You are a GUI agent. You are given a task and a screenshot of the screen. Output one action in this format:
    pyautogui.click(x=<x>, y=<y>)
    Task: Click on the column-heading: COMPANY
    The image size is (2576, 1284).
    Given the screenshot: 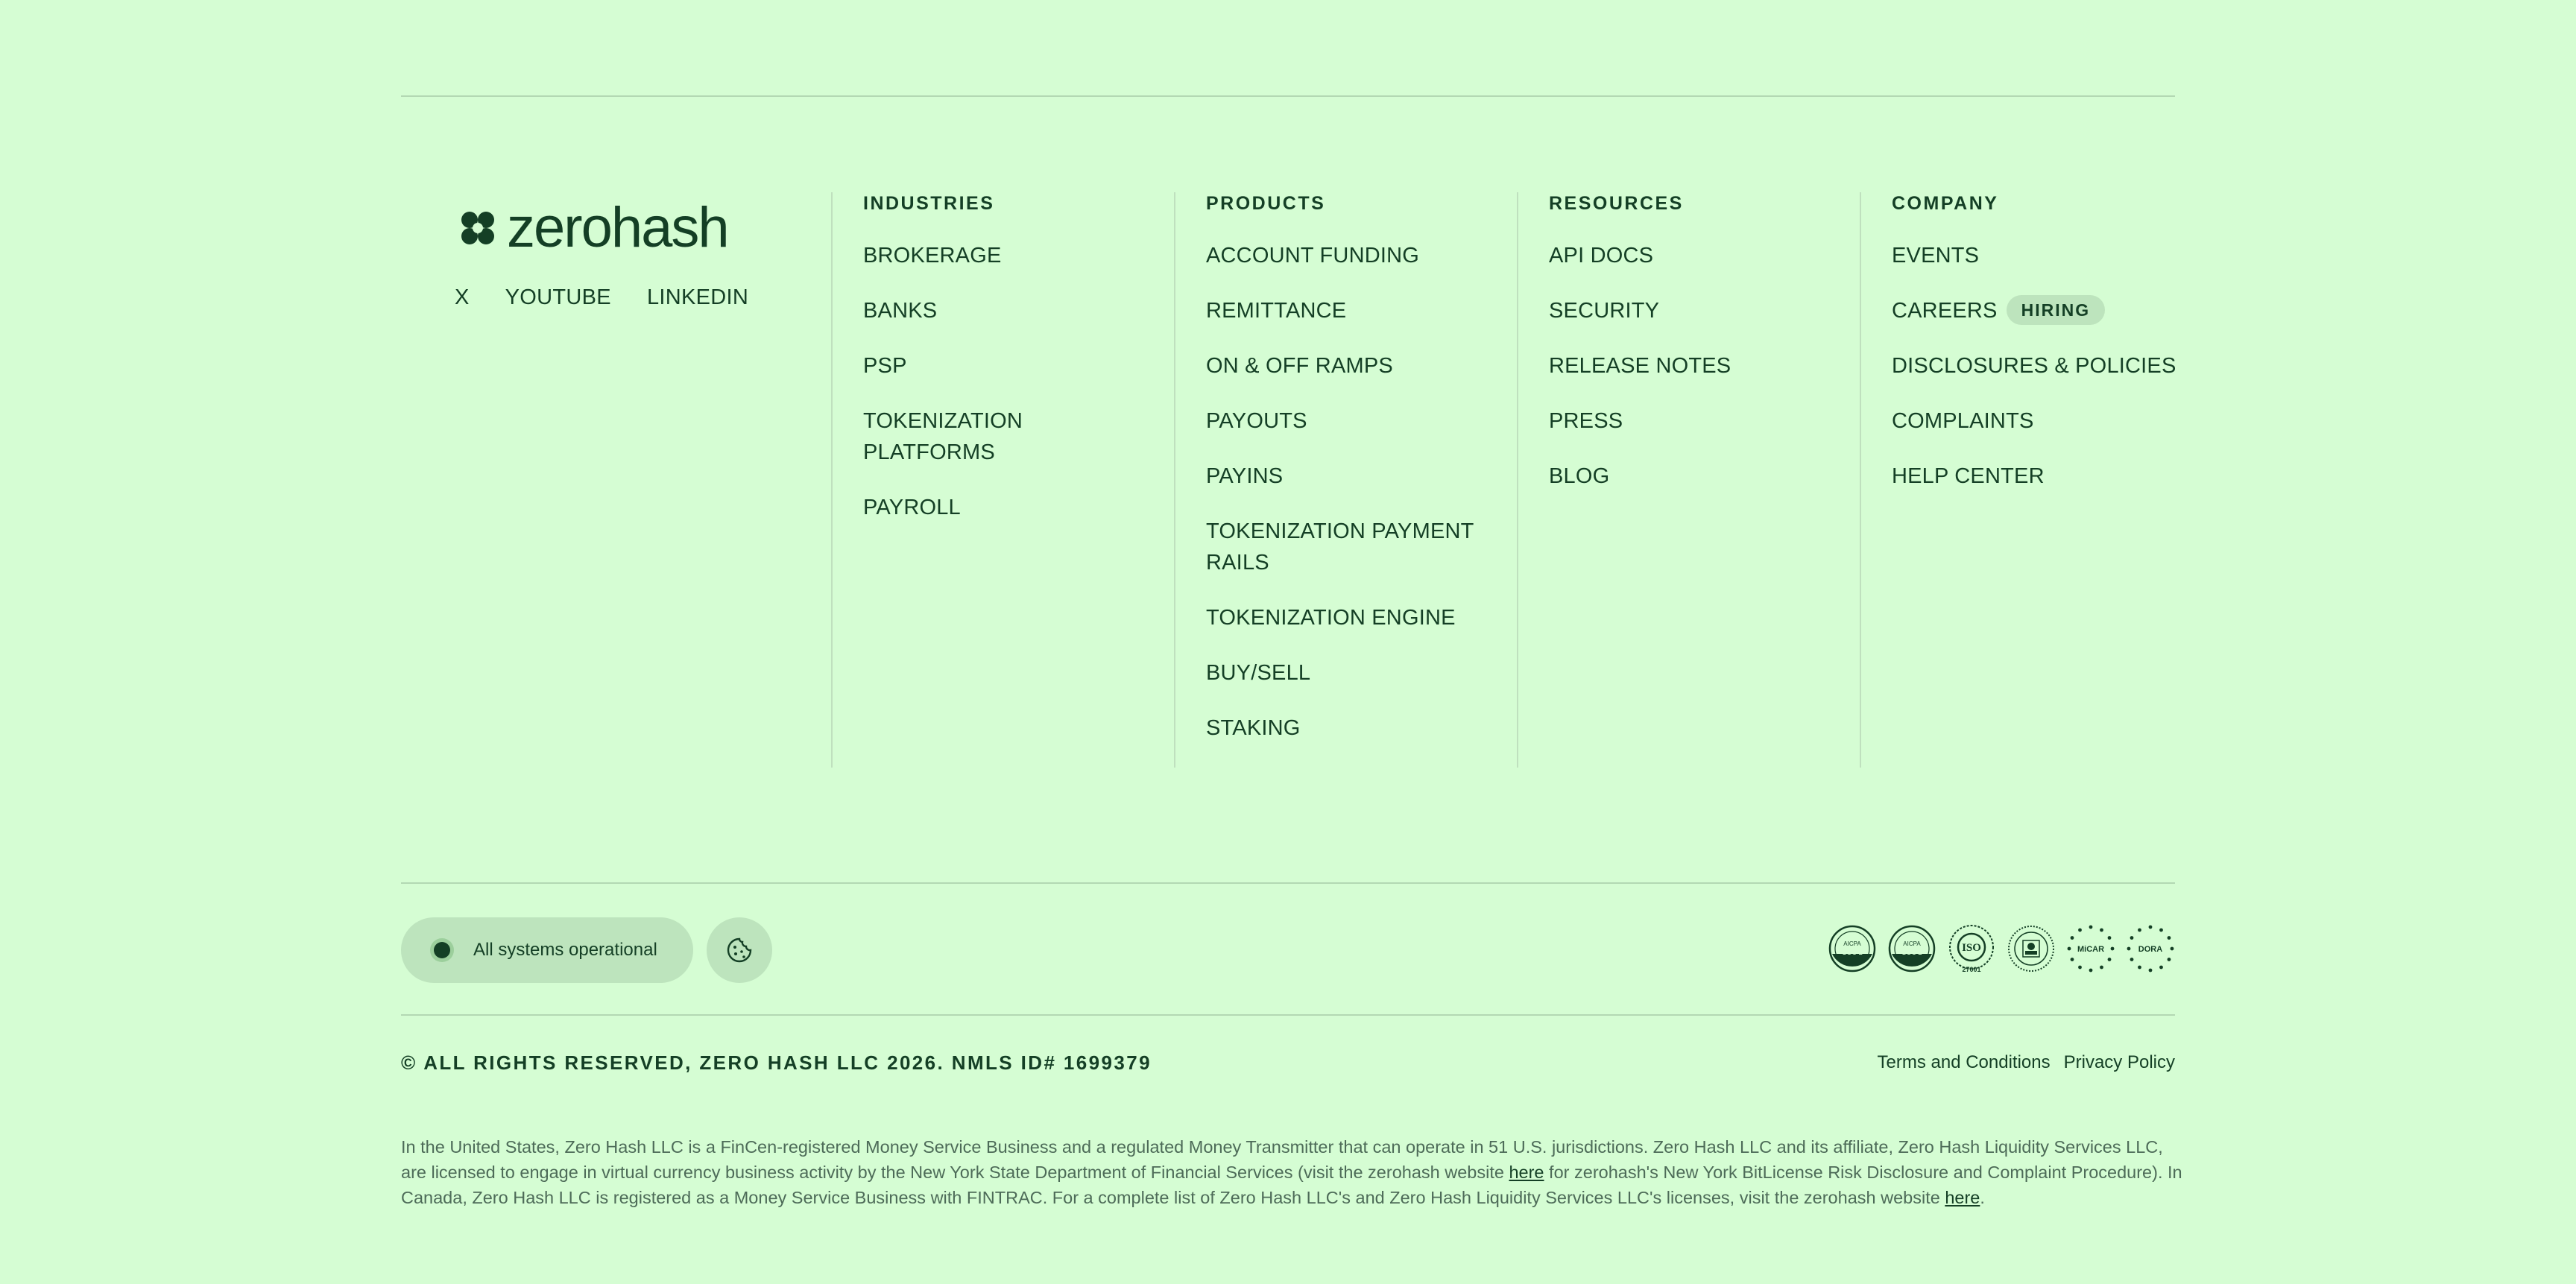 What is the action you would take?
    pyautogui.click(x=1945, y=203)
    